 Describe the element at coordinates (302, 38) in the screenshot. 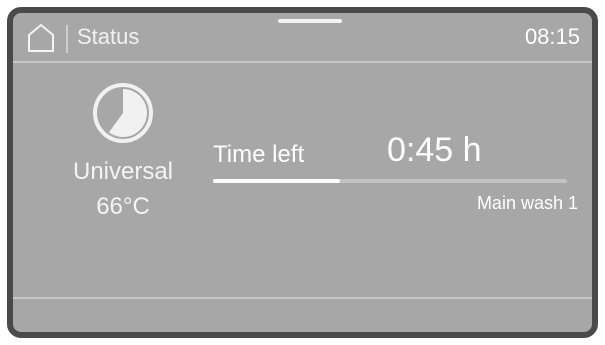

I see `status-header: Status 08:15` at that location.